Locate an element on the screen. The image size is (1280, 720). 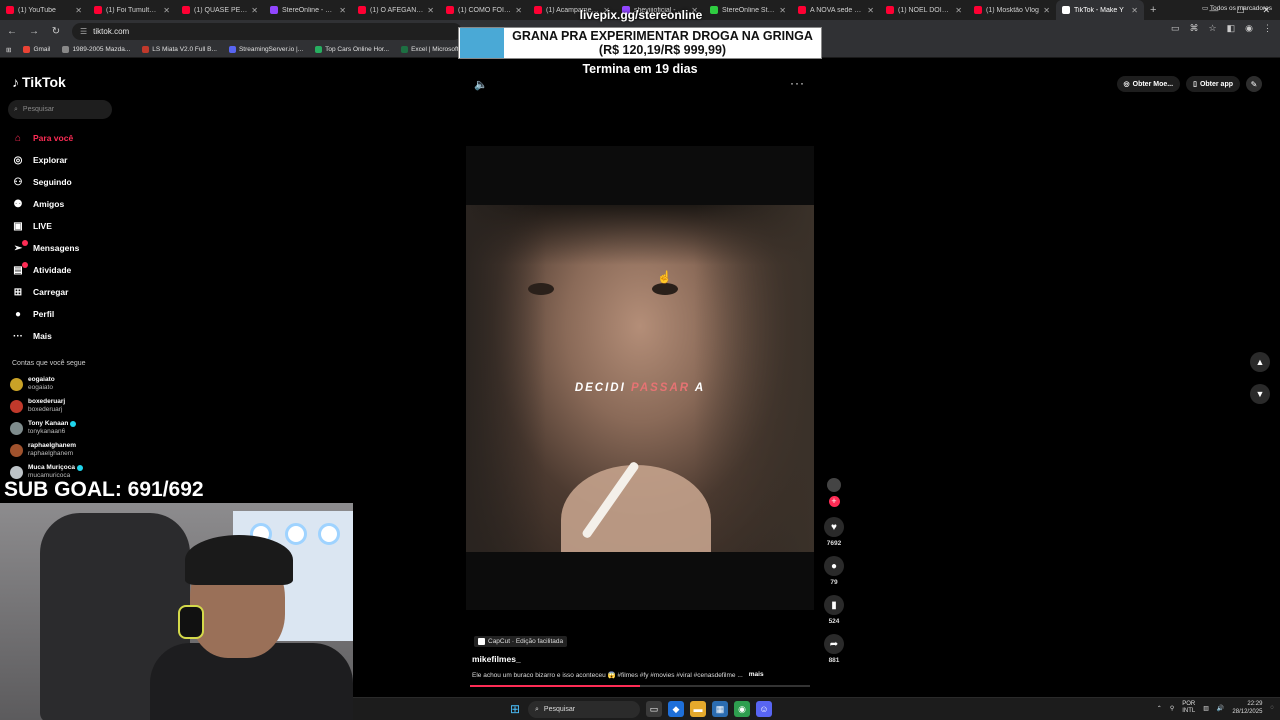
sidebar-item-perfil: ● Perfil is located at coordinates (72, 314).